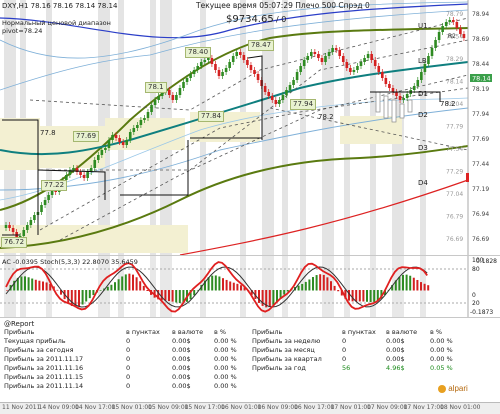 The height and width of the screenshot is (414, 500). Describe the element at coordinates (54, 185) in the screenshot. I see `price-label-77-22: 77.22` at that location.